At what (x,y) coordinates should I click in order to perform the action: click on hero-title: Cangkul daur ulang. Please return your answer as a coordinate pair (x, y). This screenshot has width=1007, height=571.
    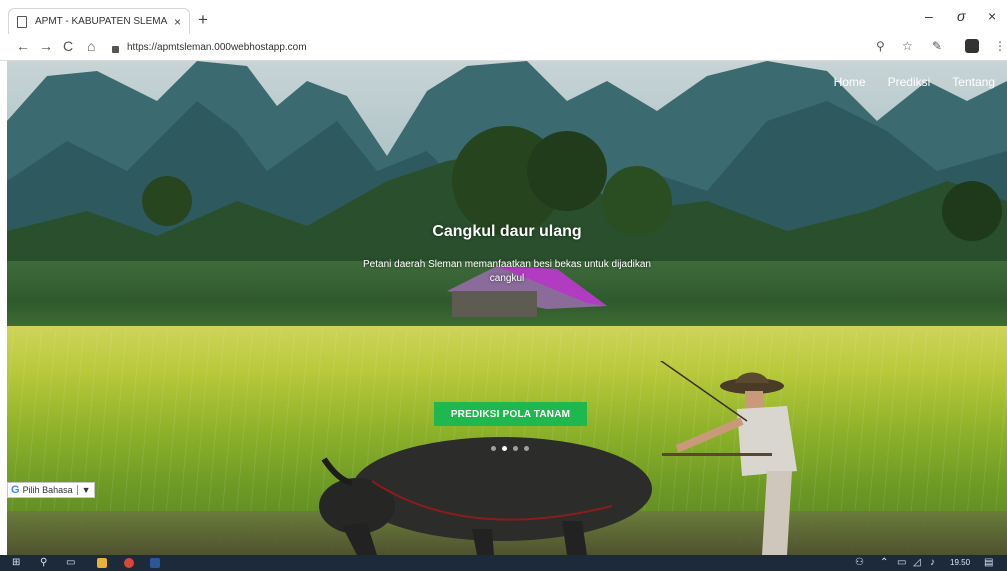
    Looking at the image, I should click on (507, 231).